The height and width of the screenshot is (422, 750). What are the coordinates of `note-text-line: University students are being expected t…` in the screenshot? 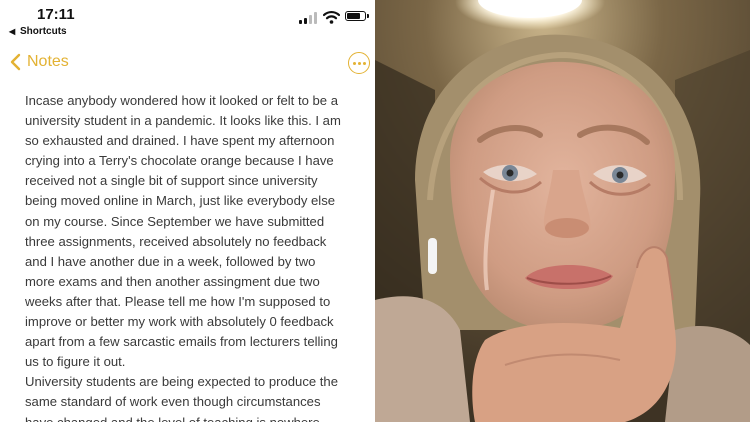 It's located at (181, 382).